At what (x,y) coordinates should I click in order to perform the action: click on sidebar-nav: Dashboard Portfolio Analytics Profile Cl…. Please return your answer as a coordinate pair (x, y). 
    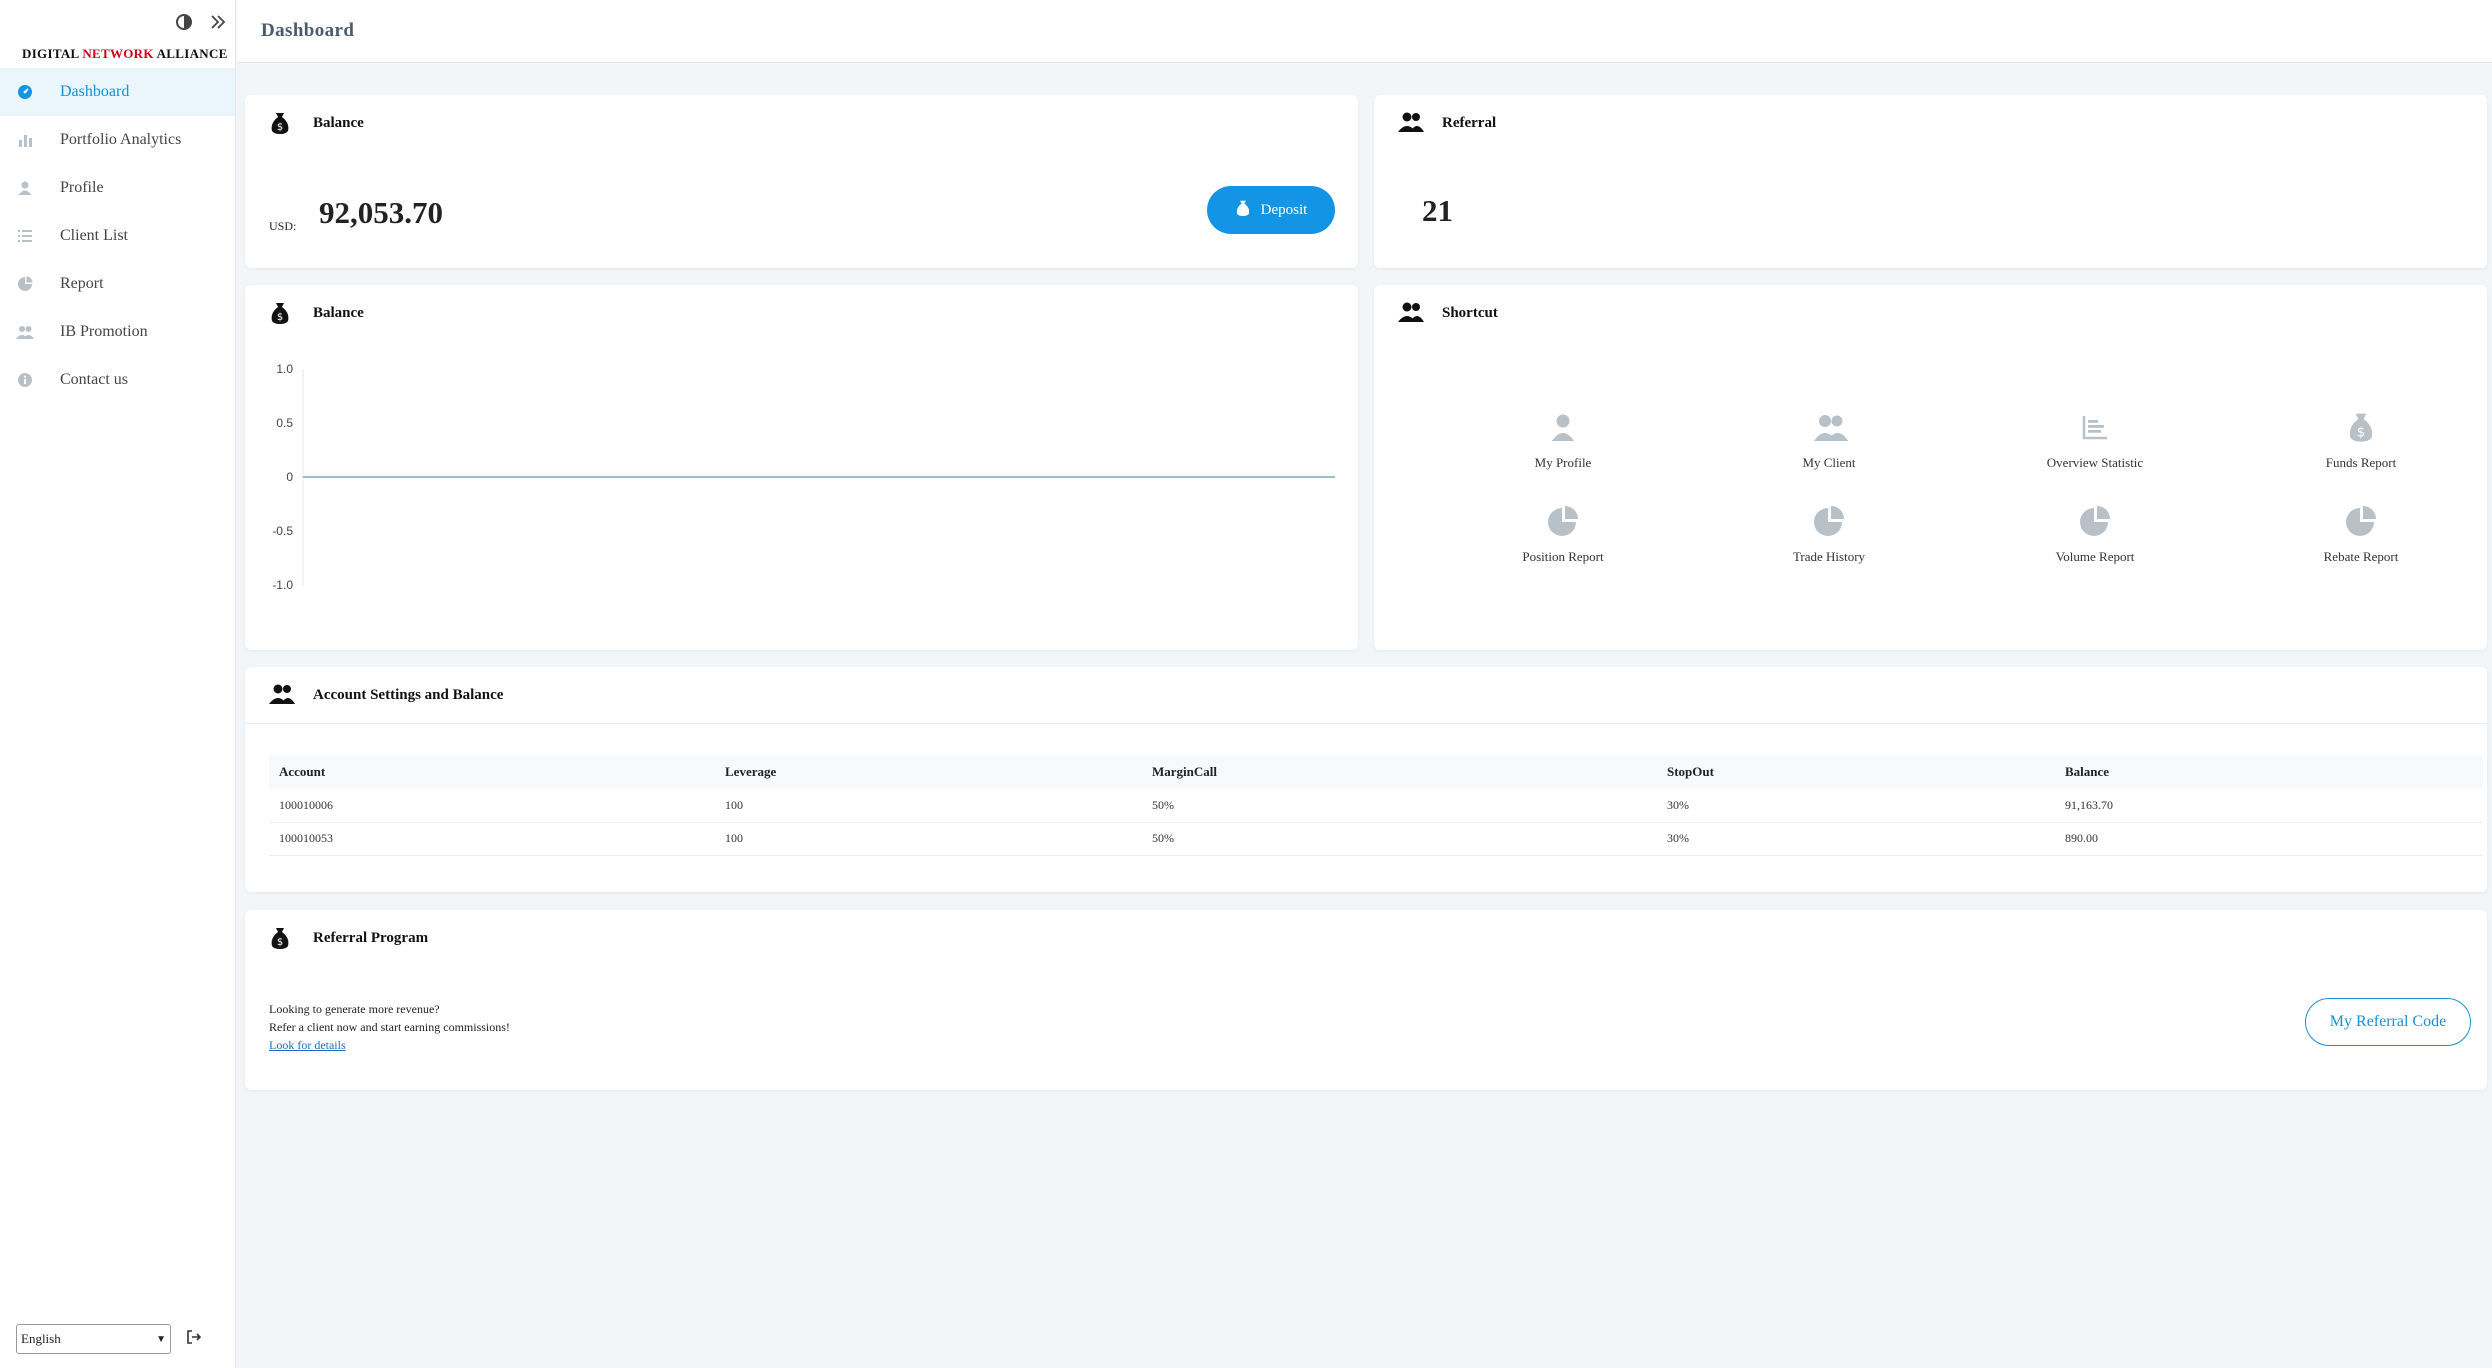
    Looking at the image, I should click on (117, 236).